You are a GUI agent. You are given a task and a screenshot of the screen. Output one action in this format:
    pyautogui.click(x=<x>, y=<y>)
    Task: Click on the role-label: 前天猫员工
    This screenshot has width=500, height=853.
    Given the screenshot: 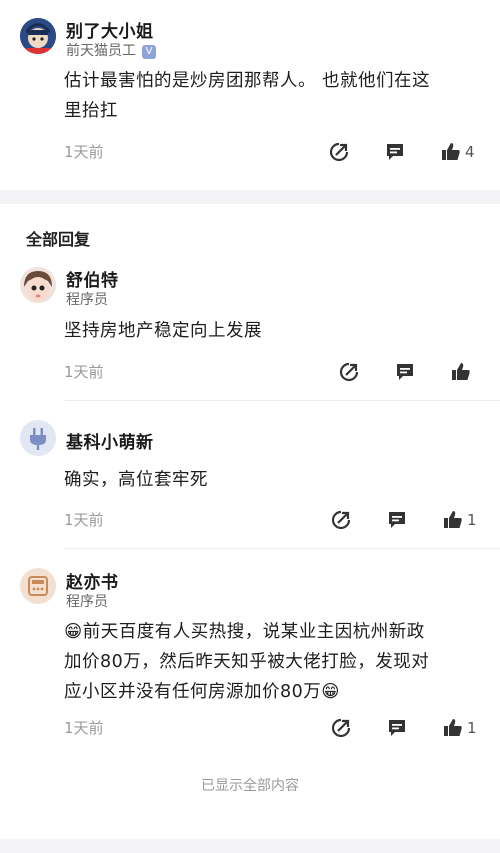 What is the action you would take?
    pyautogui.click(x=101, y=51)
    